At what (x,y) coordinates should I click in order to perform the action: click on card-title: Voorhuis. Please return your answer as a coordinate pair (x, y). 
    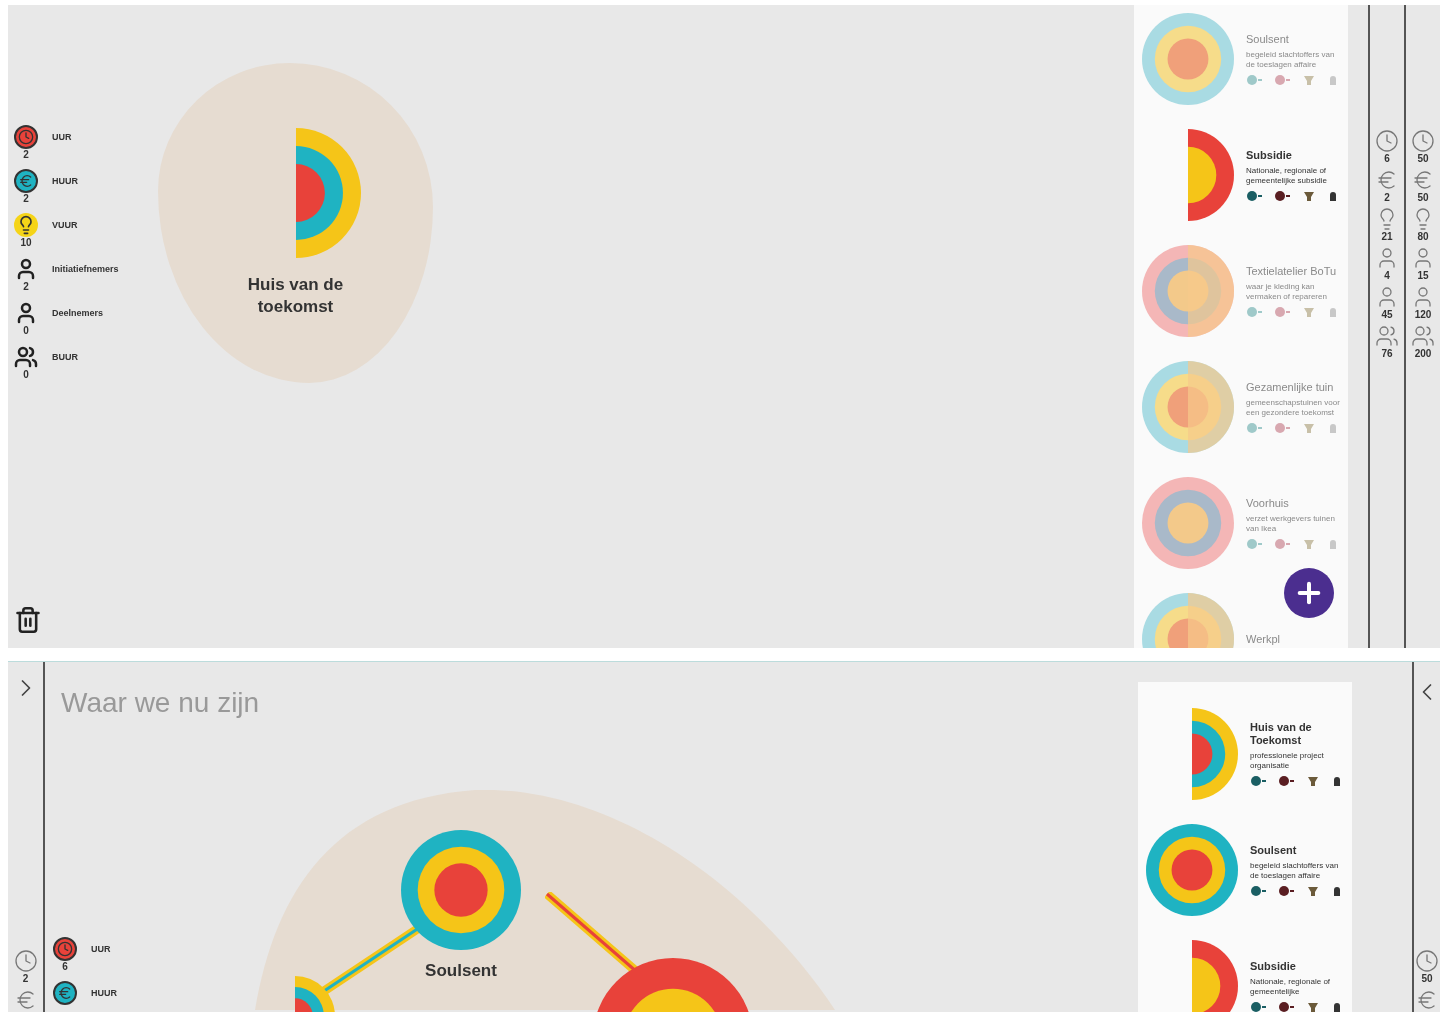
    Looking at the image, I should click on (1268, 503).